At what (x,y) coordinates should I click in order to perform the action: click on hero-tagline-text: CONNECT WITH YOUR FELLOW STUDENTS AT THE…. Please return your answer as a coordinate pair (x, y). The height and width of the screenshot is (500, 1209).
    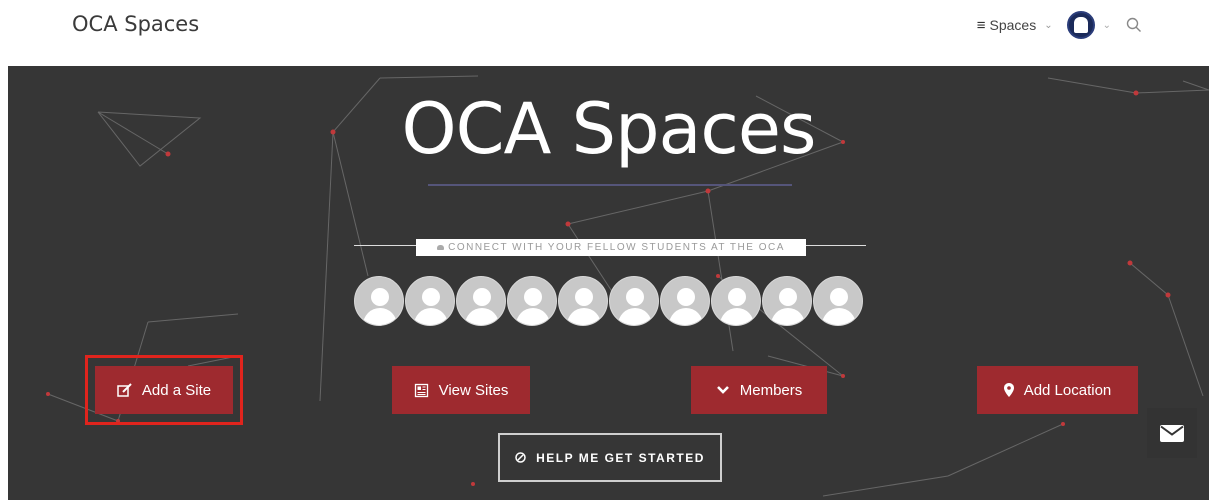
    Looking at the image, I should click on (616, 247).